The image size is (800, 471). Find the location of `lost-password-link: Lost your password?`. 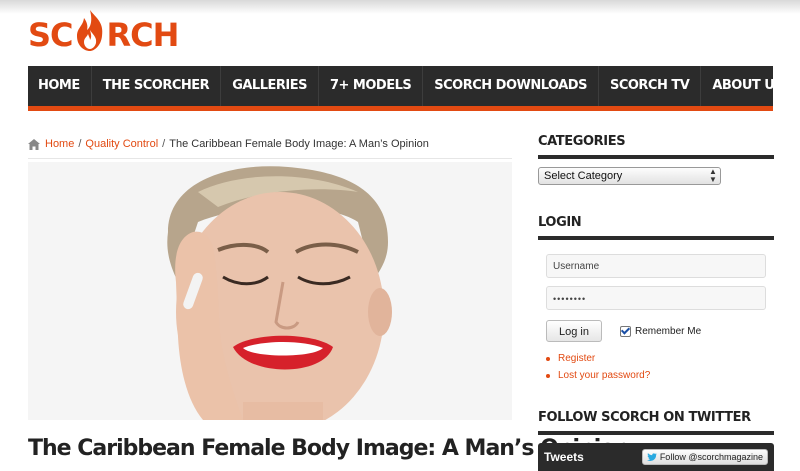

lost-password-link: Lost your password? is located at coordinates (604, 375).